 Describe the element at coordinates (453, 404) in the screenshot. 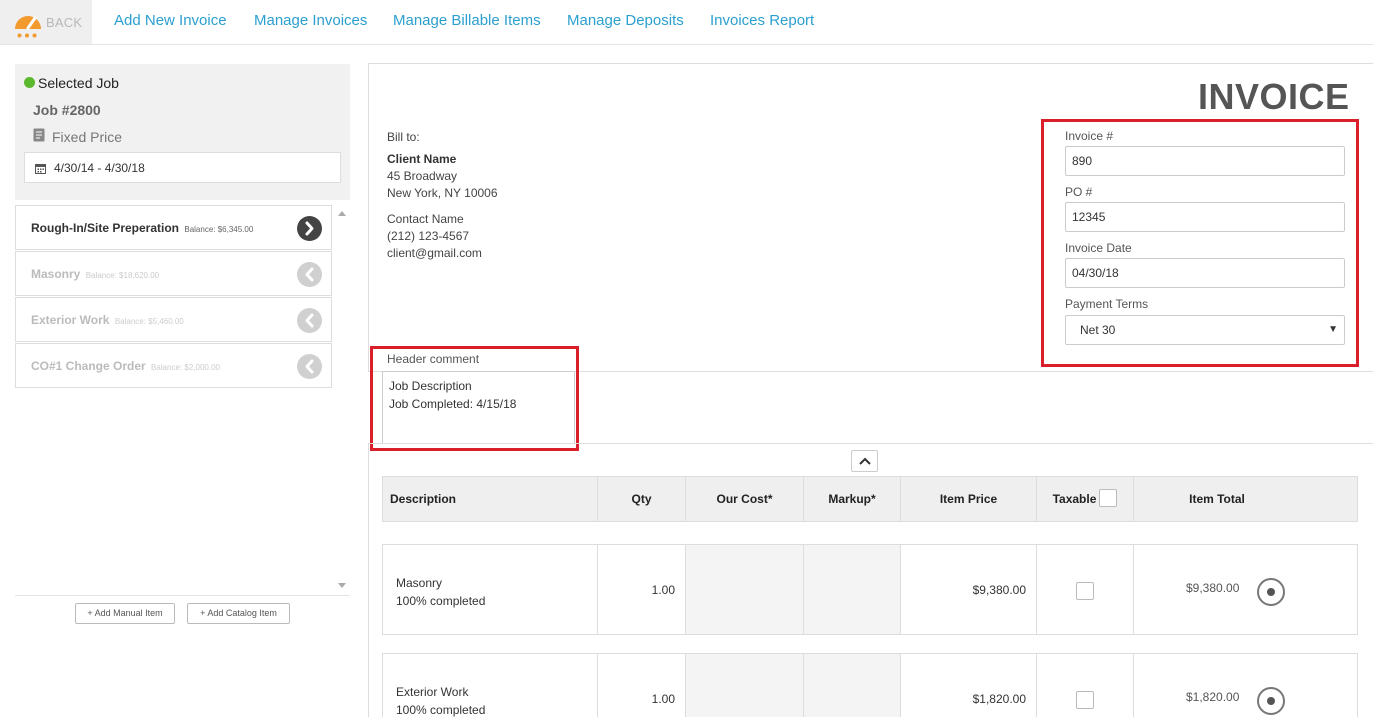

I see `header-comment-line: Job Completed: 4/15/18` at that location.